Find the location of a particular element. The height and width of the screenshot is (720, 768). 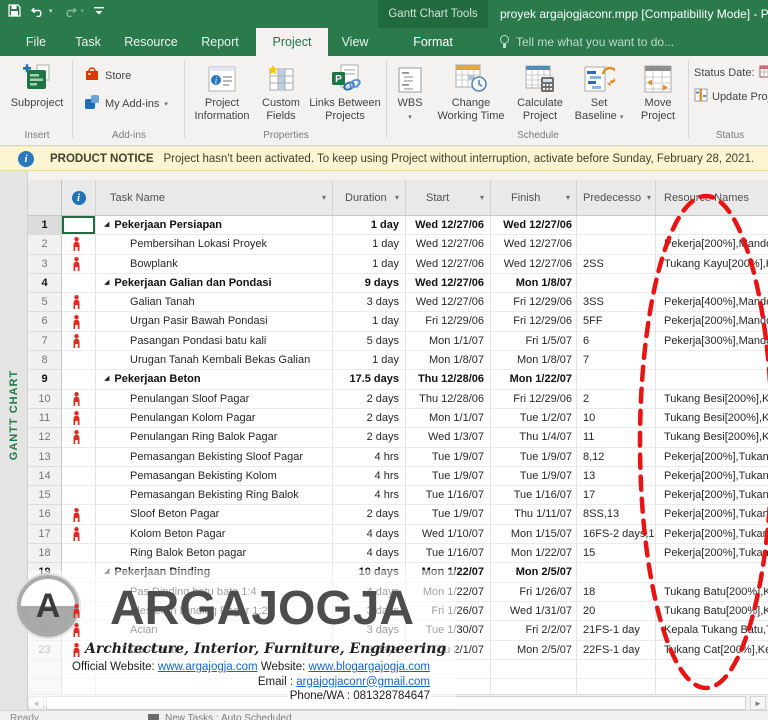

start-cell: Tue 1/16/07 is located at coordinates (448, 496).